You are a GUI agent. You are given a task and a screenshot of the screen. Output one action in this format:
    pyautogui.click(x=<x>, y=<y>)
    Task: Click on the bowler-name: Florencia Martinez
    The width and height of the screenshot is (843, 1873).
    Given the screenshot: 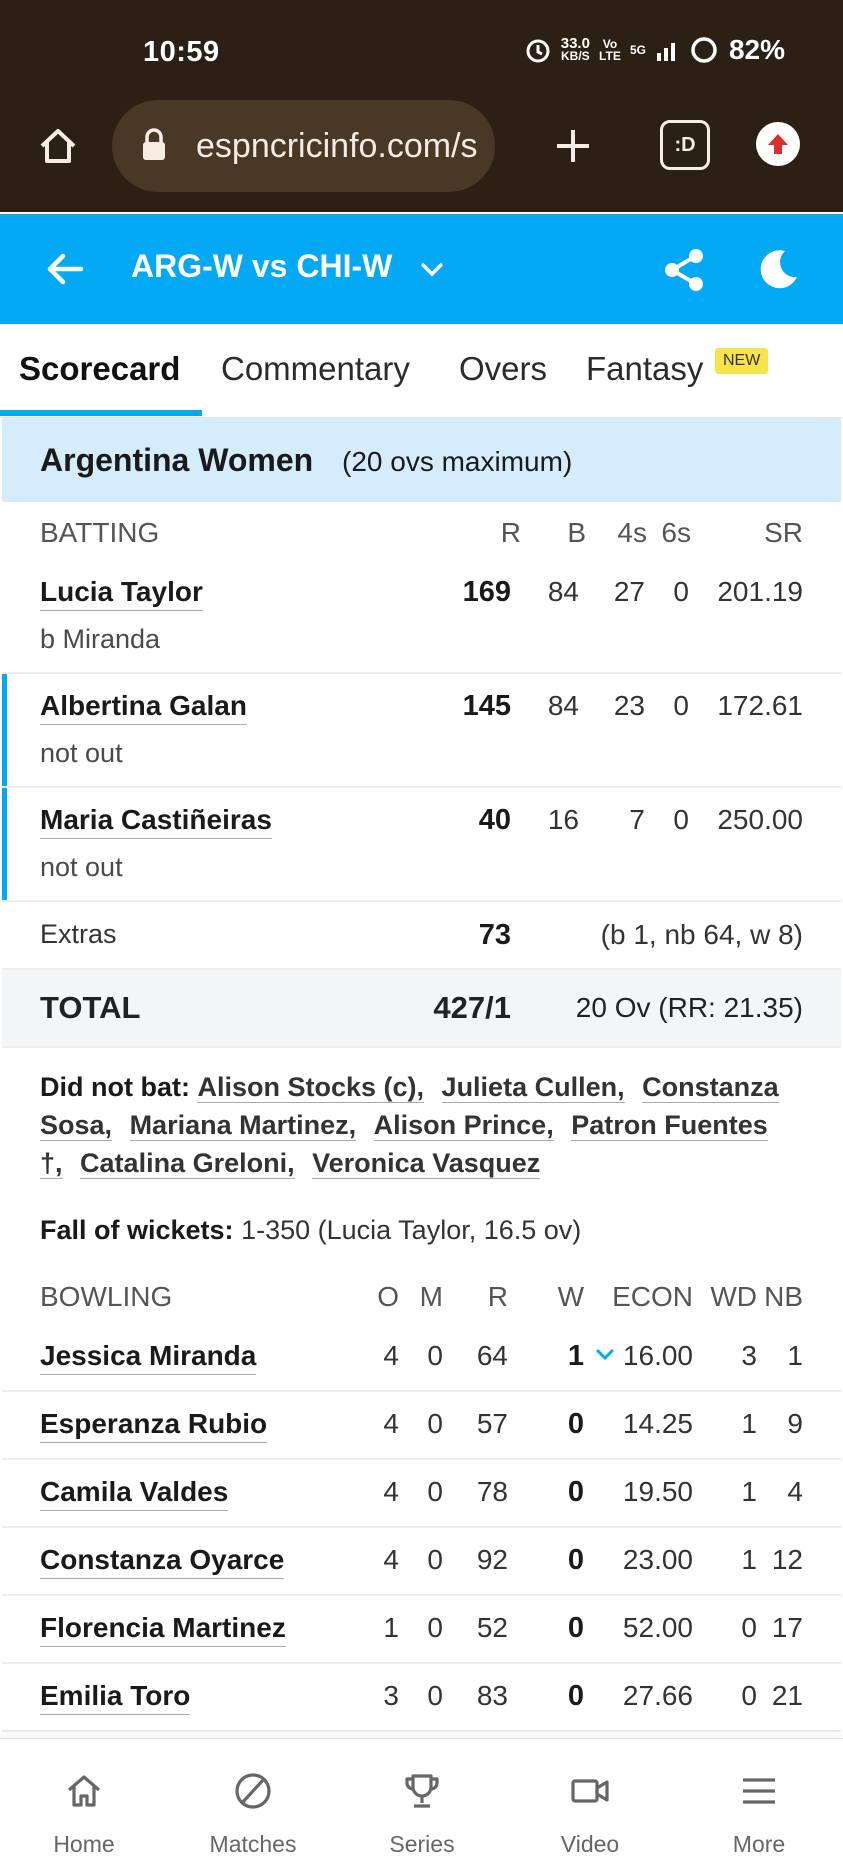 What is the action you would take?
    pyautogui.click(x=163, y=1629)
    